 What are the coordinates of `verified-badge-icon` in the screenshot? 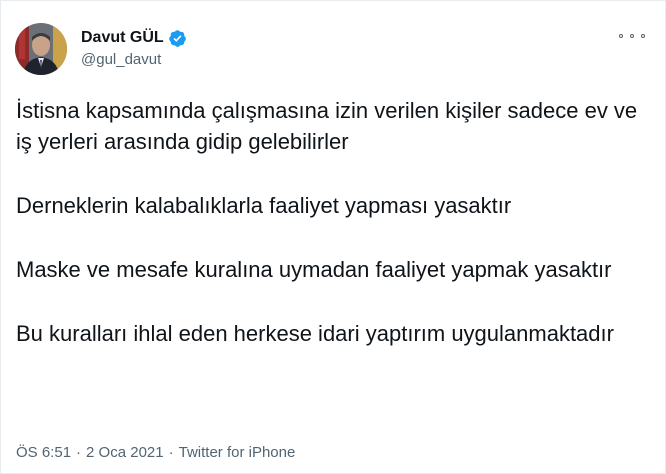 It's located at (177, 38).